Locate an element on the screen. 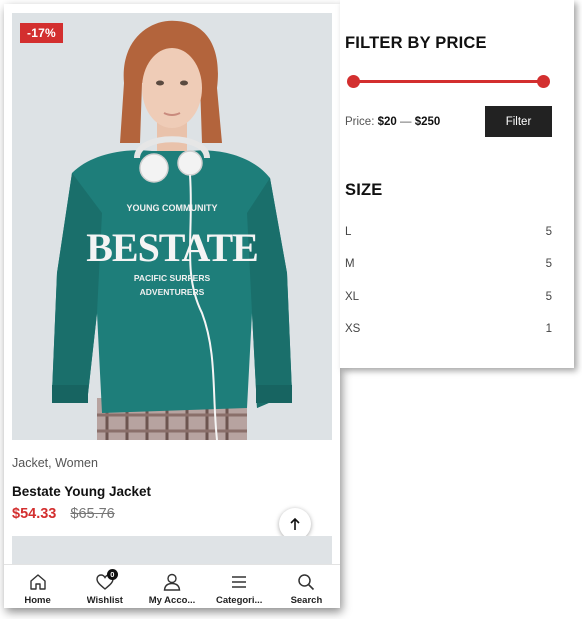  nav-search: Search is located at coordinates (306, 586).